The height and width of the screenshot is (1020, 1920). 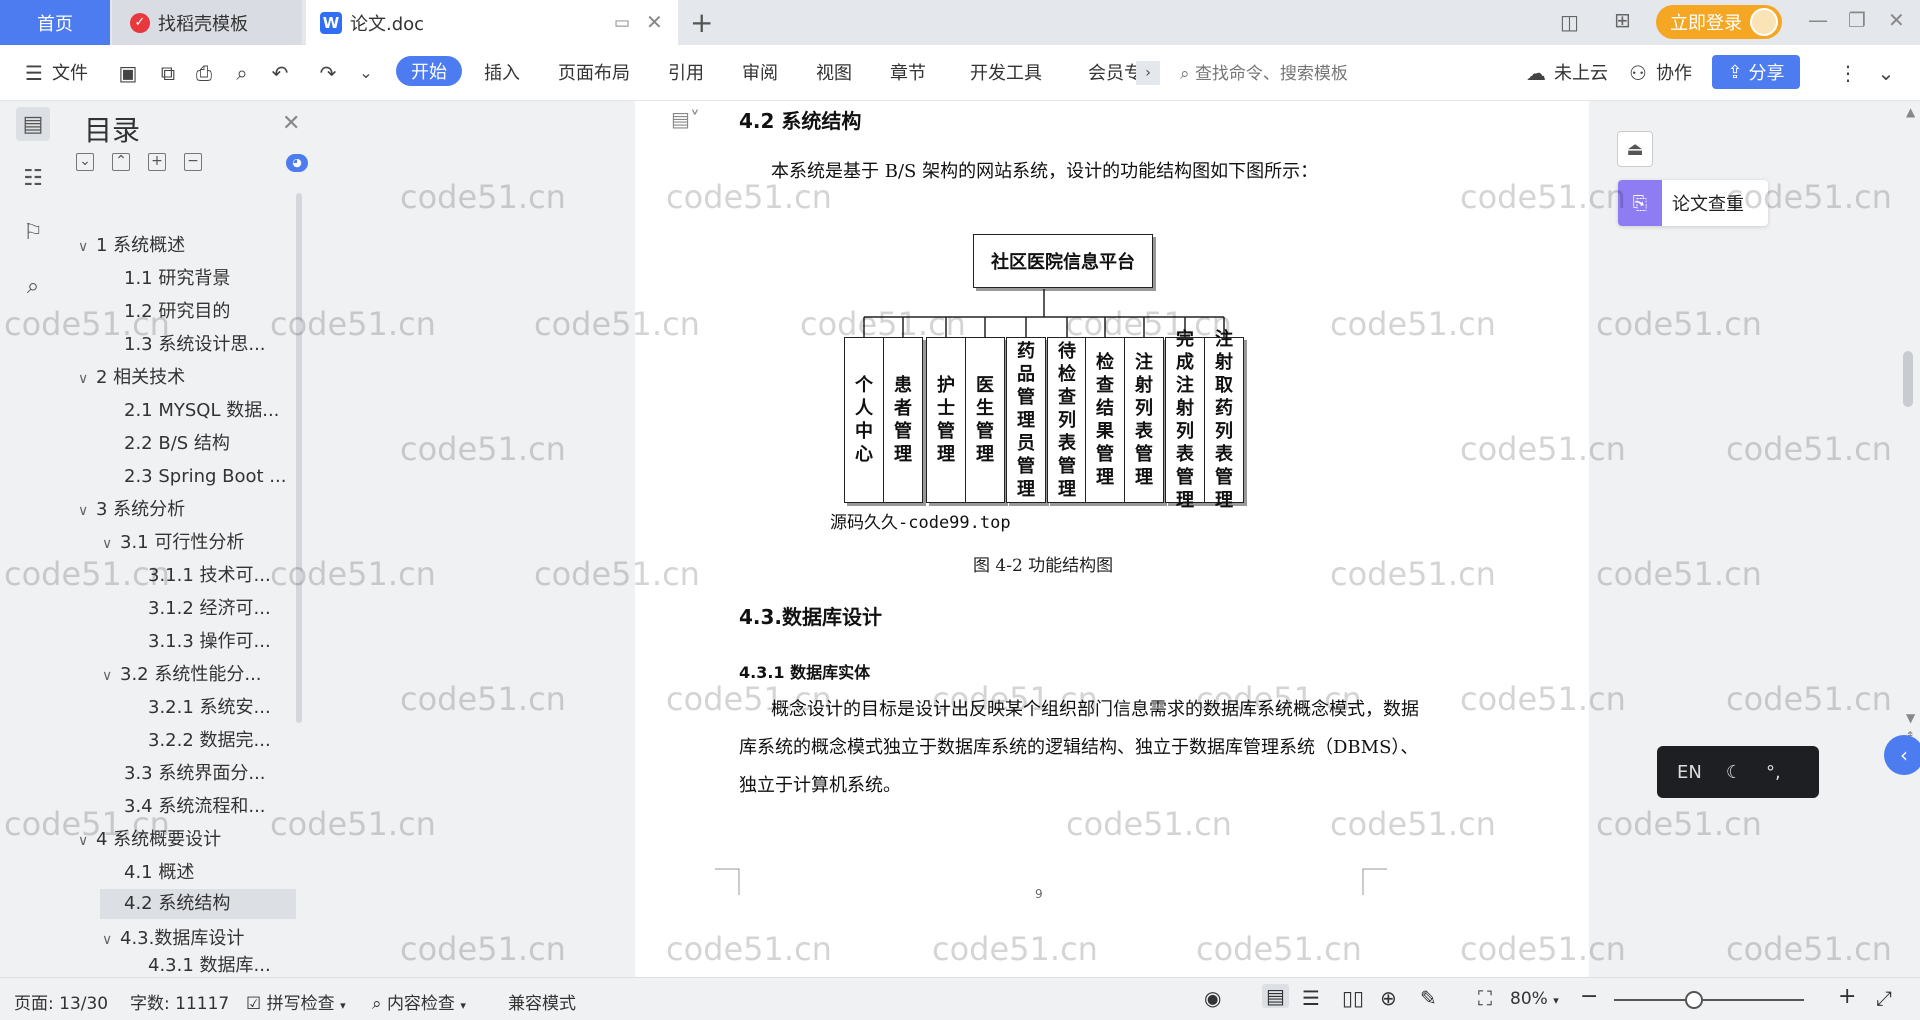 What do you see at coordinates (1847, 996) in the screenshot?
I see `zoom-in-icon: +` at bounding box center [1847, 996].